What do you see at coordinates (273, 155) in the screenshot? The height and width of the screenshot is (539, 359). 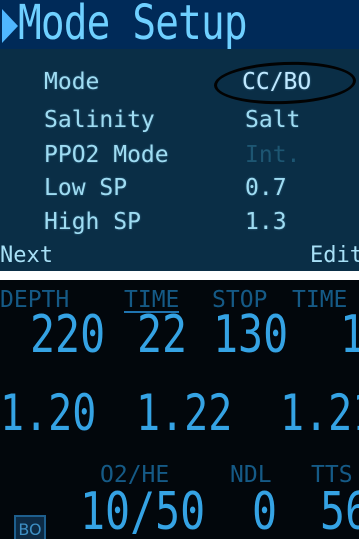 I see `ppo2-mode-value: Int.` at bounding box center [273, 155].